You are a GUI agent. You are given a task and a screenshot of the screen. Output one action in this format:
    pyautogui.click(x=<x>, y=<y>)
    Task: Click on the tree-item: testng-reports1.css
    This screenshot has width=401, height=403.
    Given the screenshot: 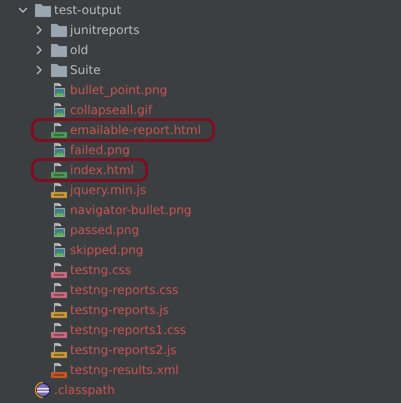 What is the action you would take?
    pyautogui.click(x=128, y=330)
    